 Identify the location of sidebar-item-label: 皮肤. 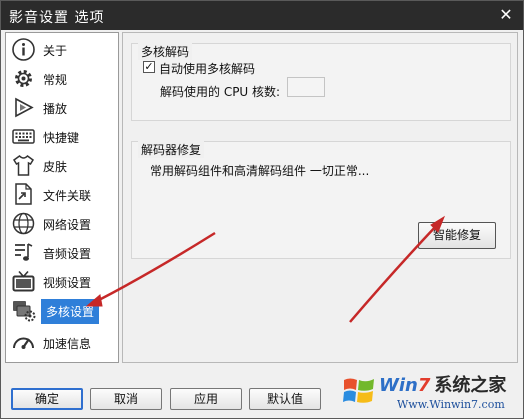
(55, 167).